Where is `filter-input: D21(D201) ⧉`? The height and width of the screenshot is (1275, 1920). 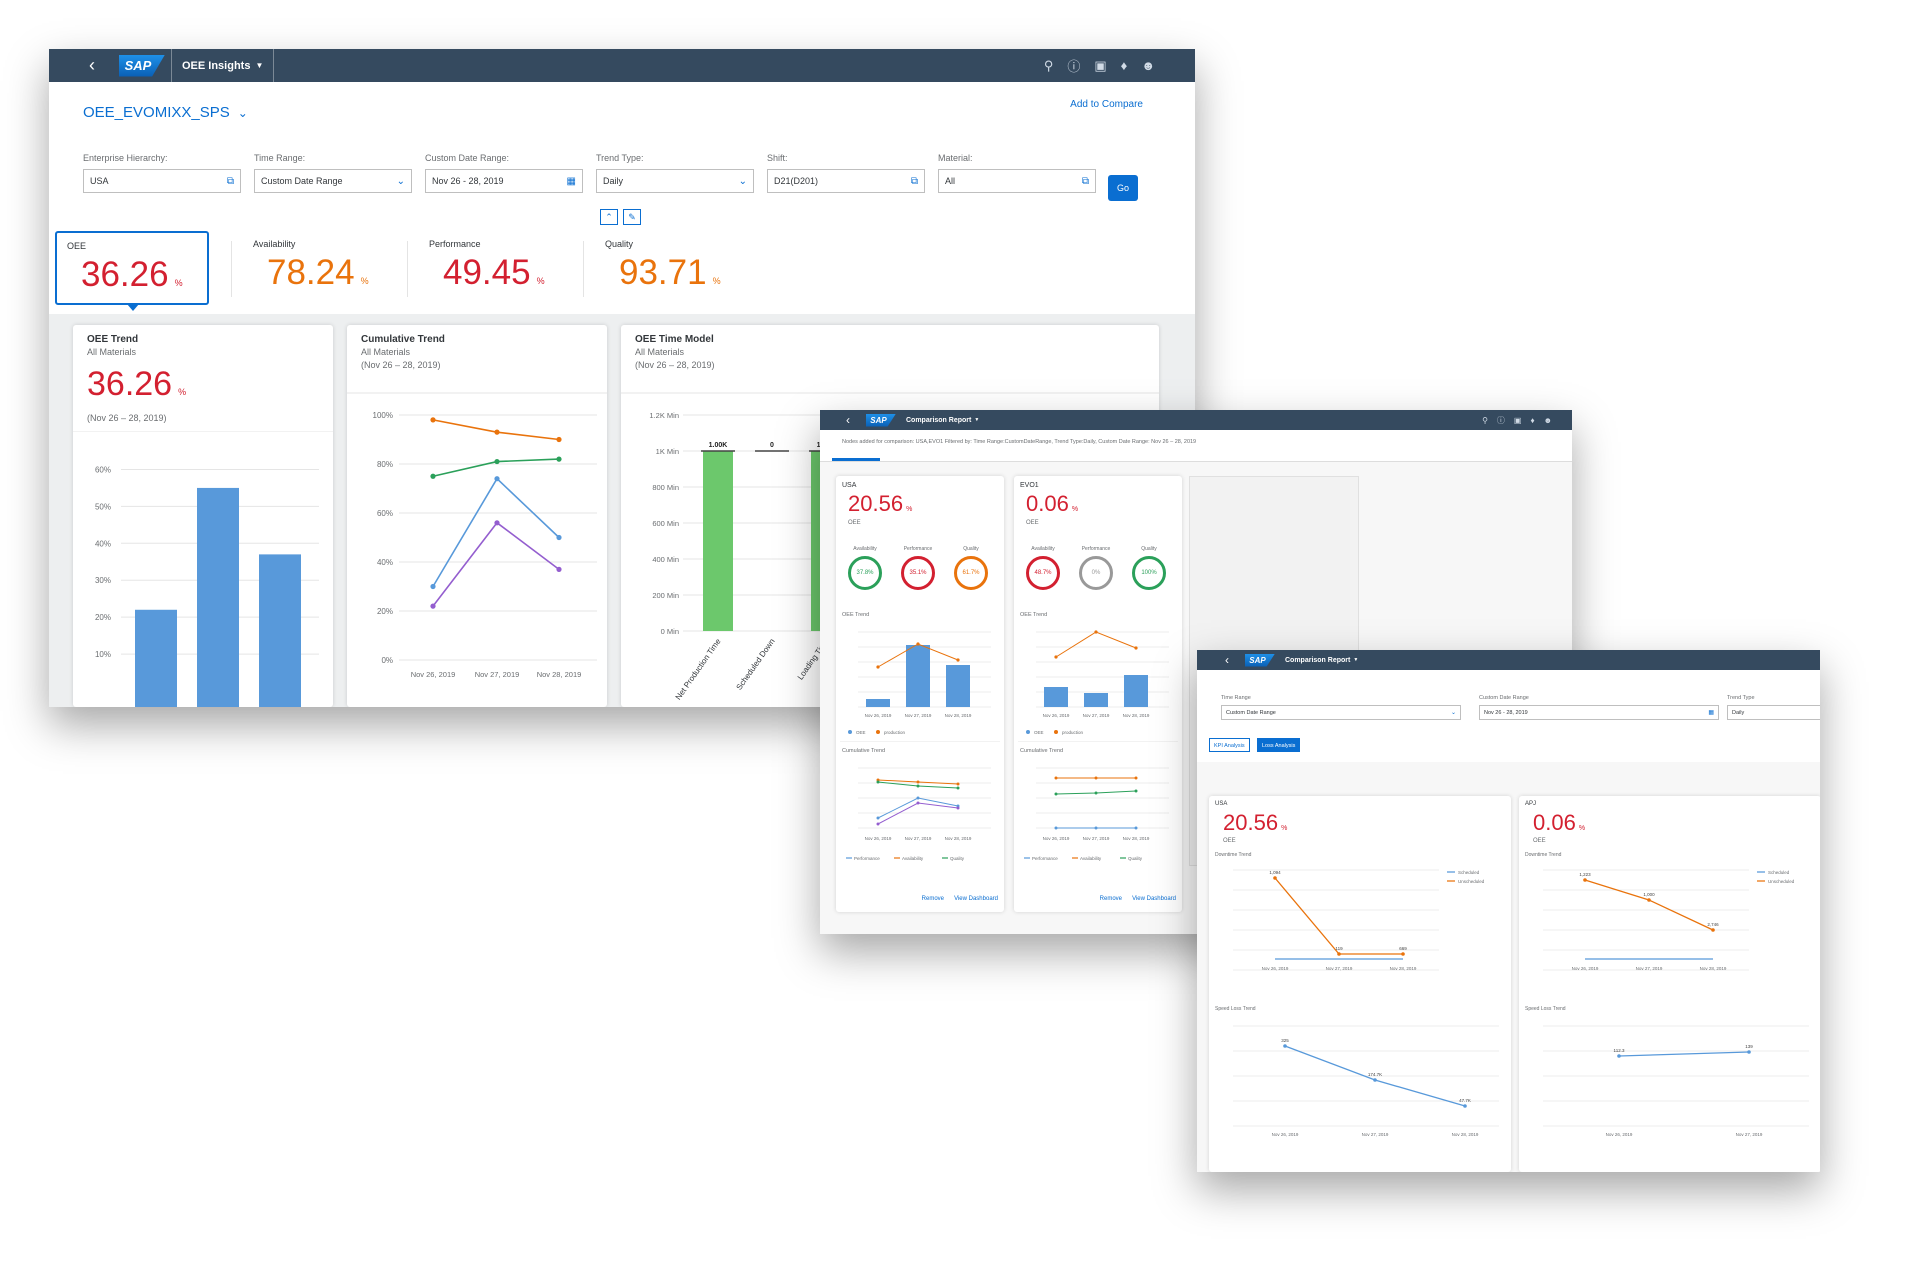
filter-input: D21(D201) ⧉ is located at coordinates (846, 181).